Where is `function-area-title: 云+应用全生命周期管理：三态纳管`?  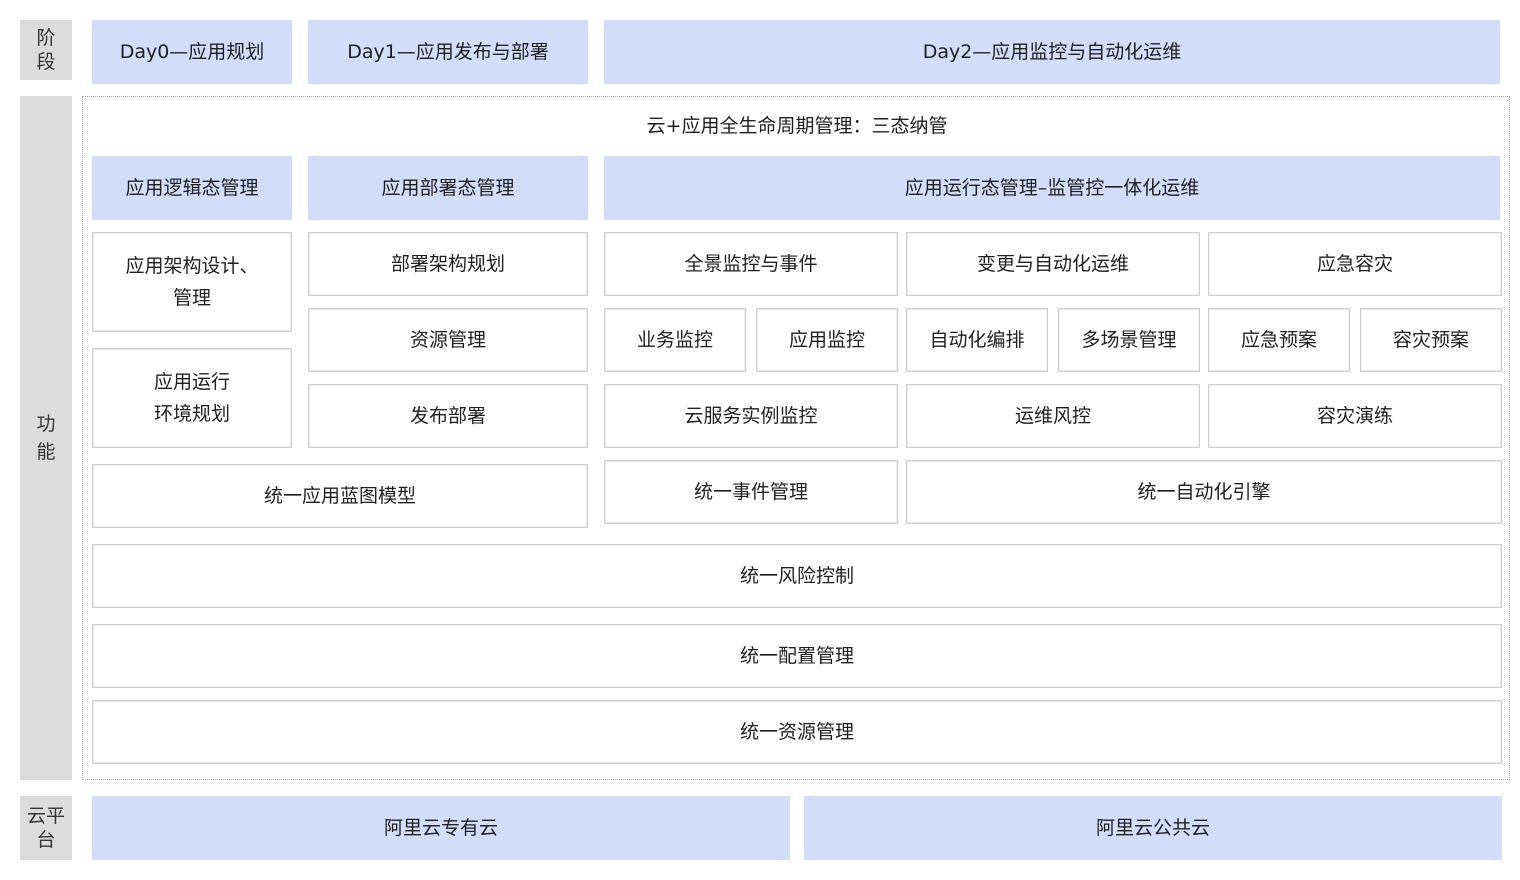 function-area-title: 云+应用全生命周期管理：三态纳管 is located at coordinates (797, 126).